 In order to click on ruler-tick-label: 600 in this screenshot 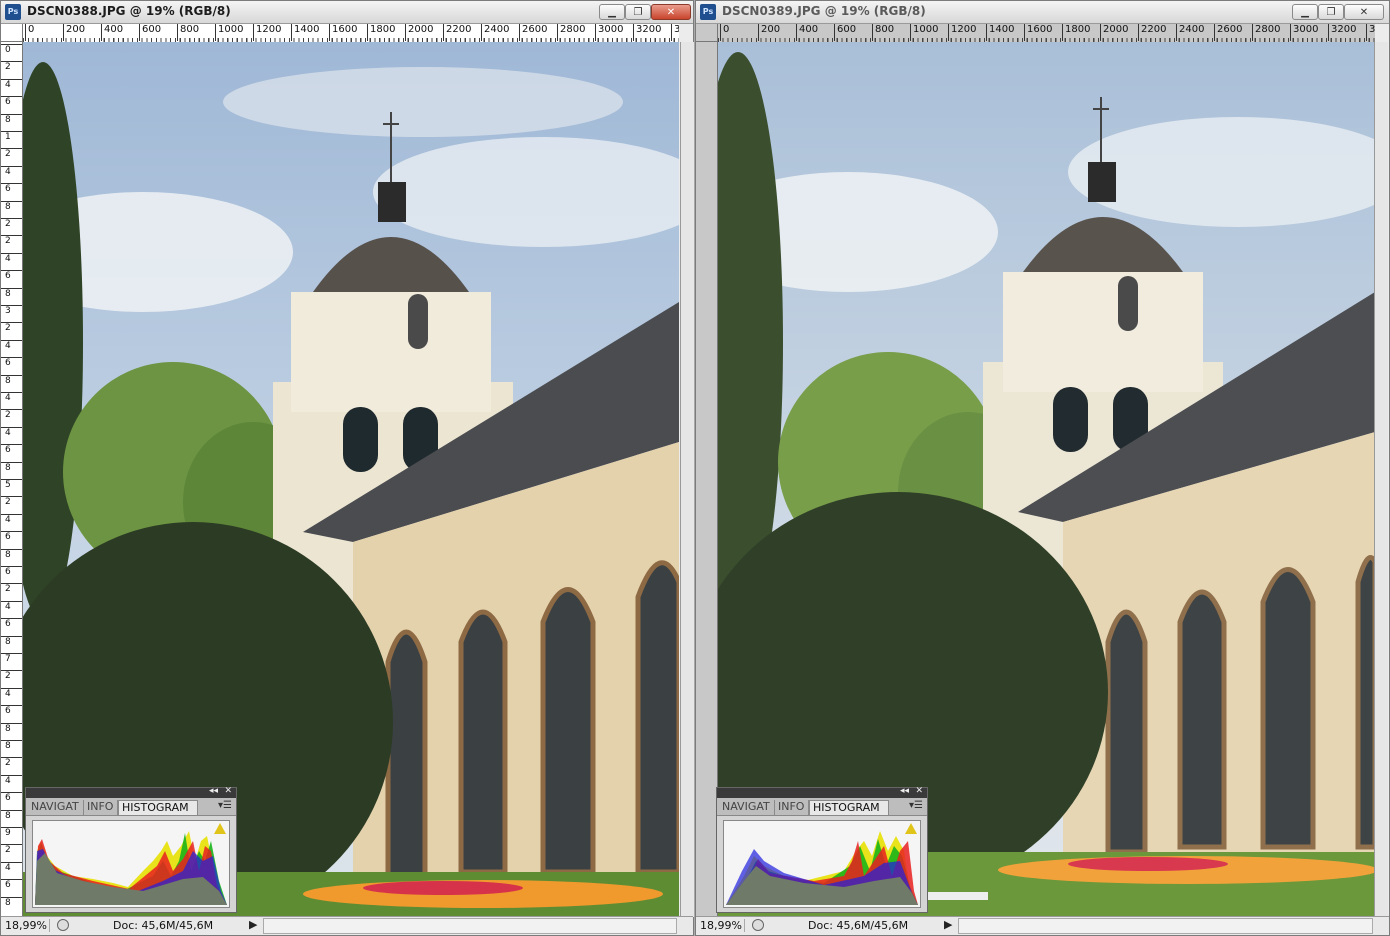, I will do `click(150, 32)`.